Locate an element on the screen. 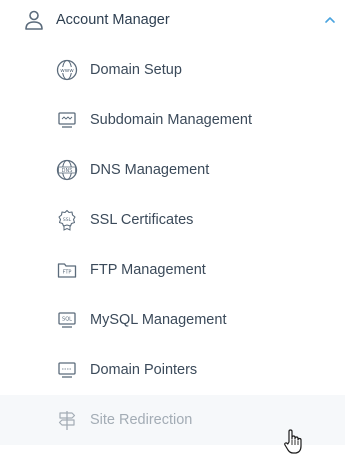  svg-text: www is located at coordinates (67, 71).